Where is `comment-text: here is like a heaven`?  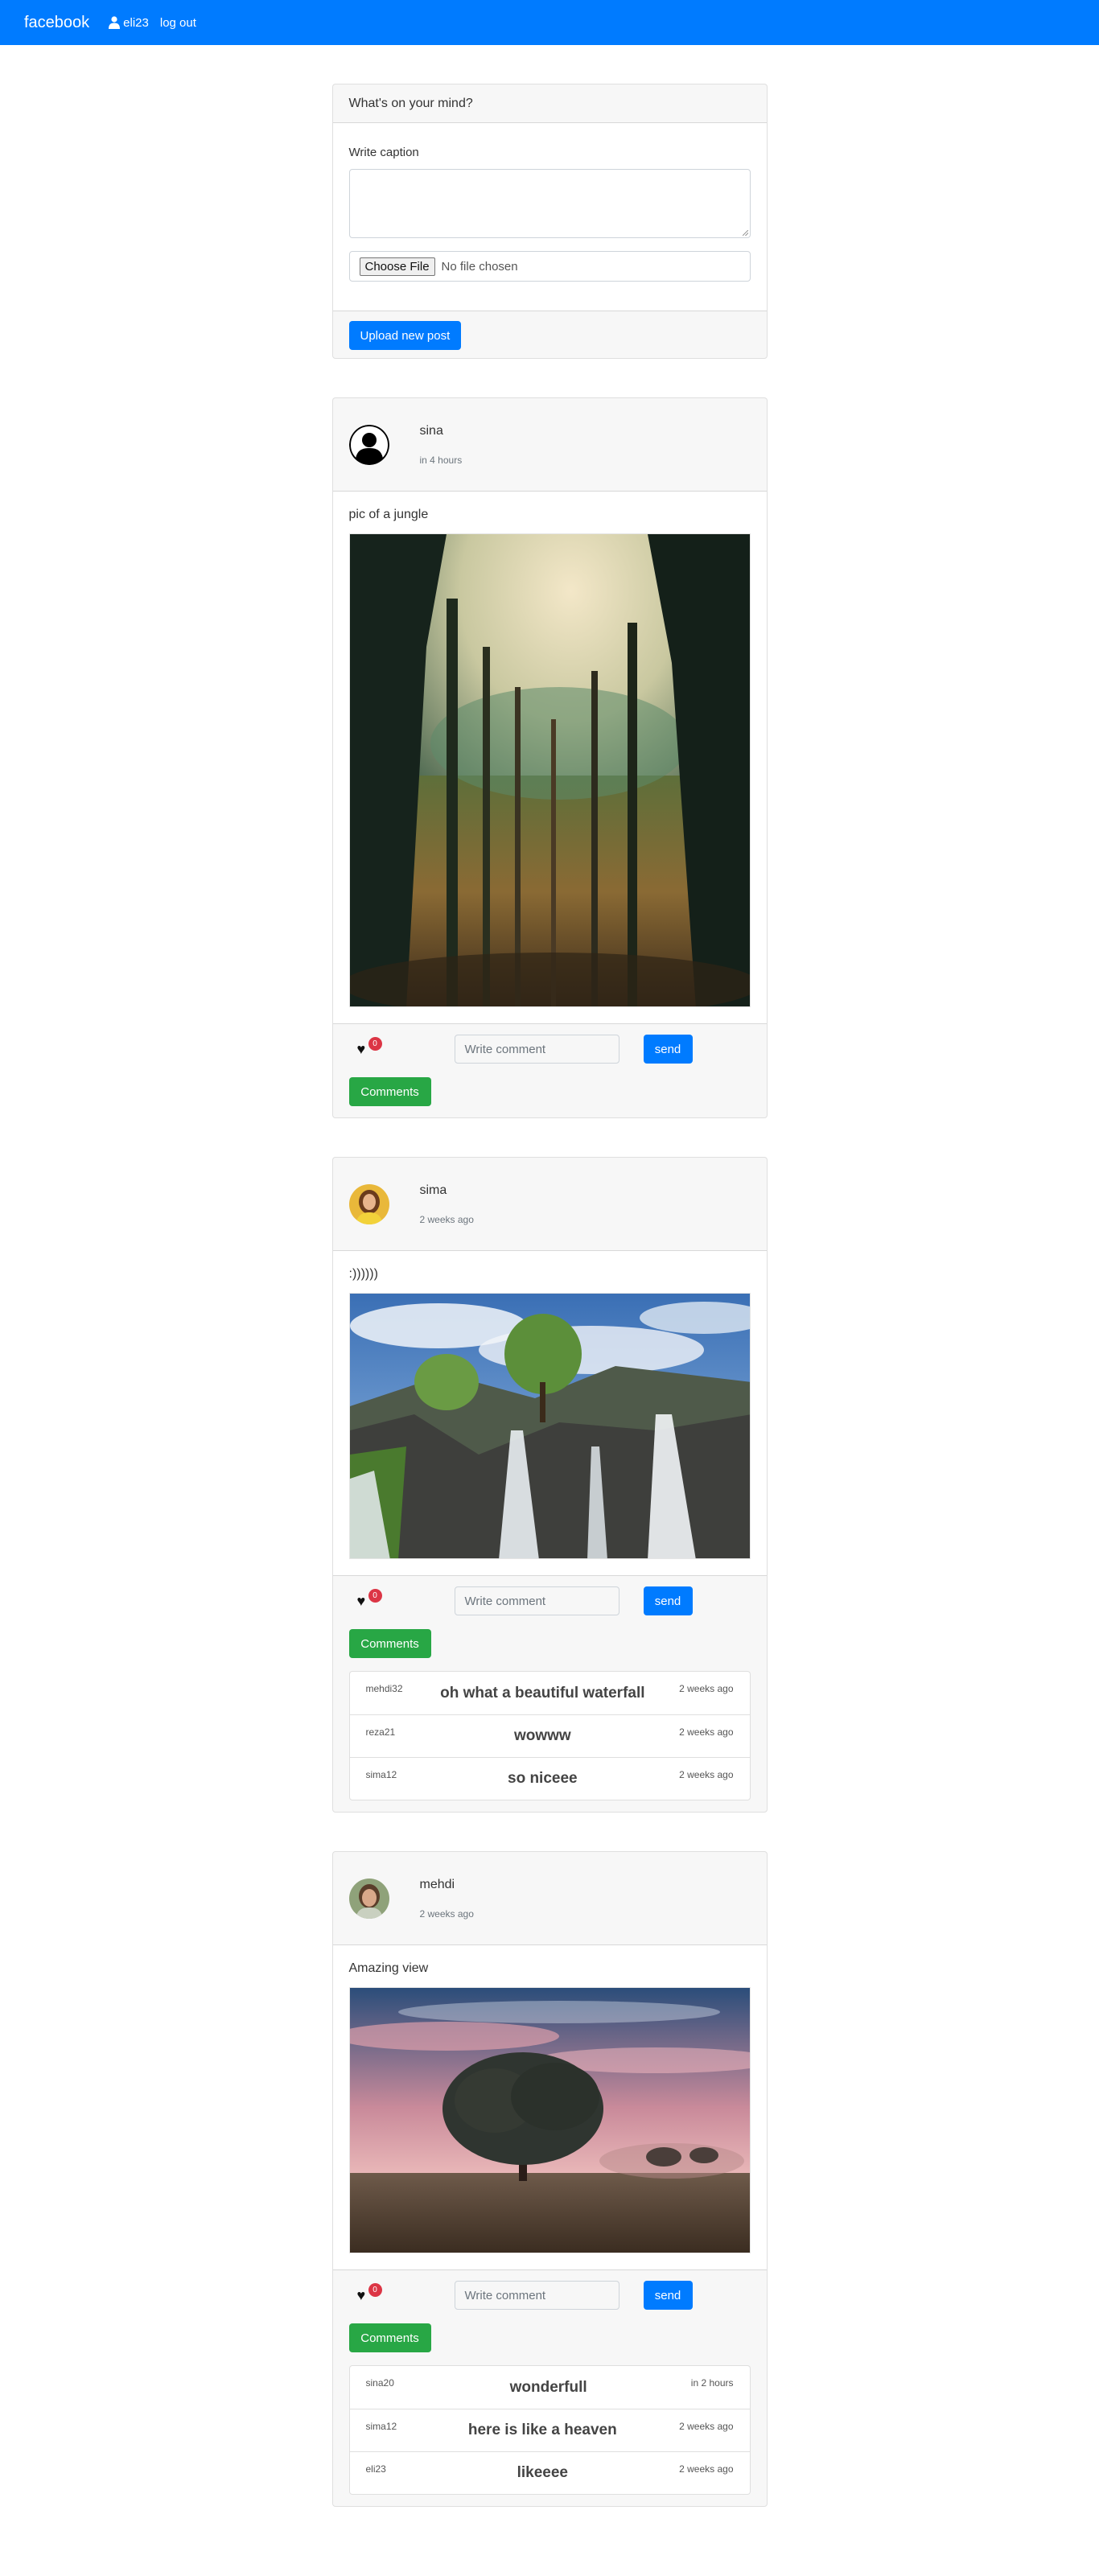
comment-text: here is like a heaven is located at coordinates (542, 2430).